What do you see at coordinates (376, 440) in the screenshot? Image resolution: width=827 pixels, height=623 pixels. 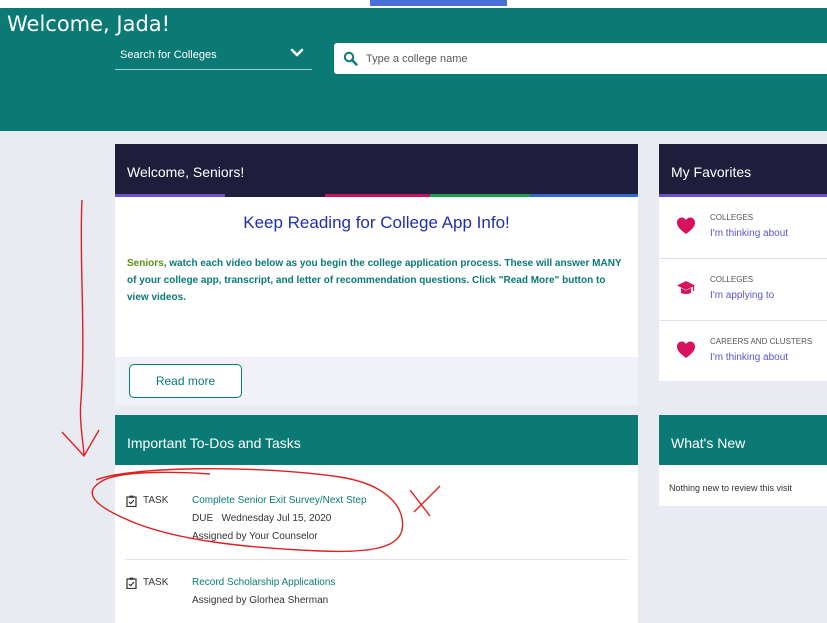 I see `card-title: Important To-Dos and Tasks` at bounding box center [376, 440].